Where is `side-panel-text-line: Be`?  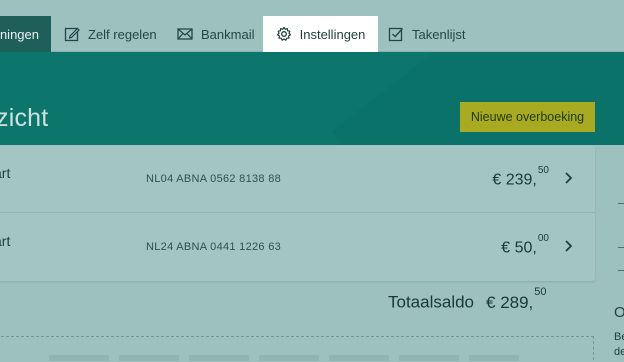
side-panel-text-line: Be is located at coordinates (619, 337).